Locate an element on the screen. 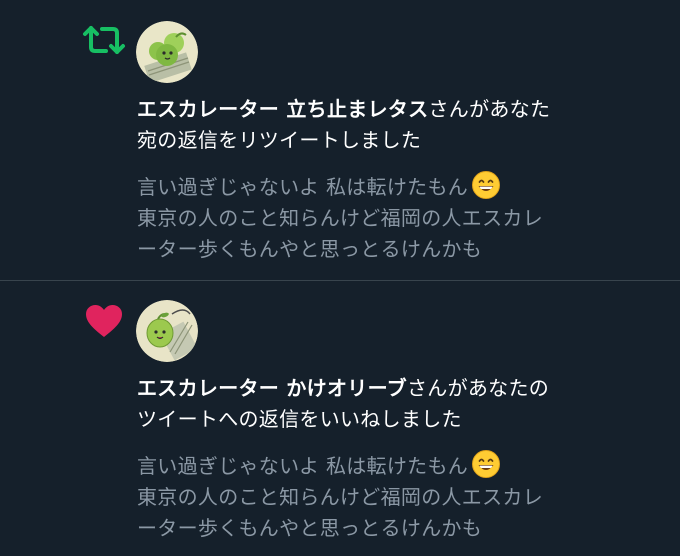 The height and width of the screenshot is (556, 680). notification-headline: エスカレーター かけオリーブさんがあなたの ツイートへの返信をいいねしました is located at coordinates (402, 404).